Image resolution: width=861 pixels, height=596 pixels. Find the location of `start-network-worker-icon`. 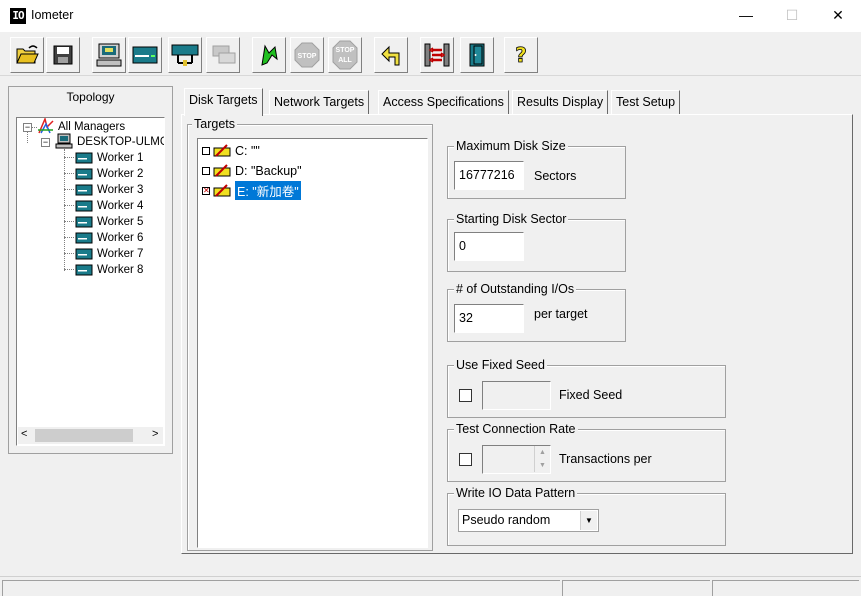

start-network-worker-icon is located at coordinates (185, 55).